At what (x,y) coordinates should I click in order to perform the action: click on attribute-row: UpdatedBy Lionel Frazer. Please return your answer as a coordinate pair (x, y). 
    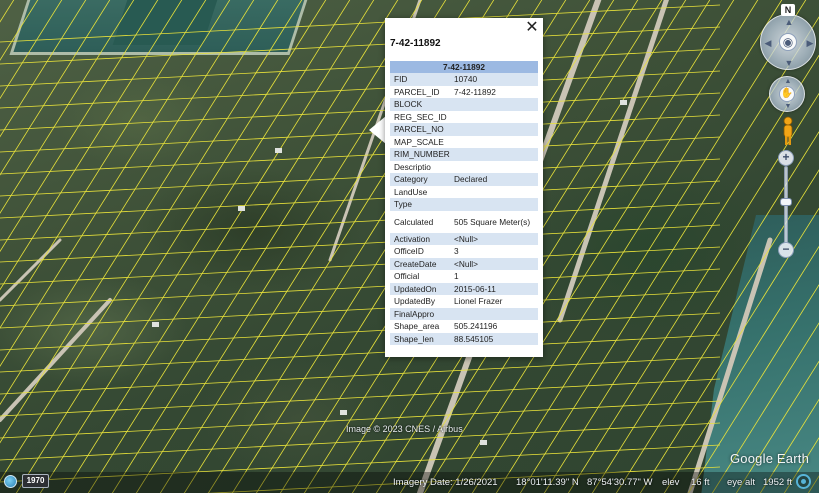
    Looking at the image, I should click on (464, 301).